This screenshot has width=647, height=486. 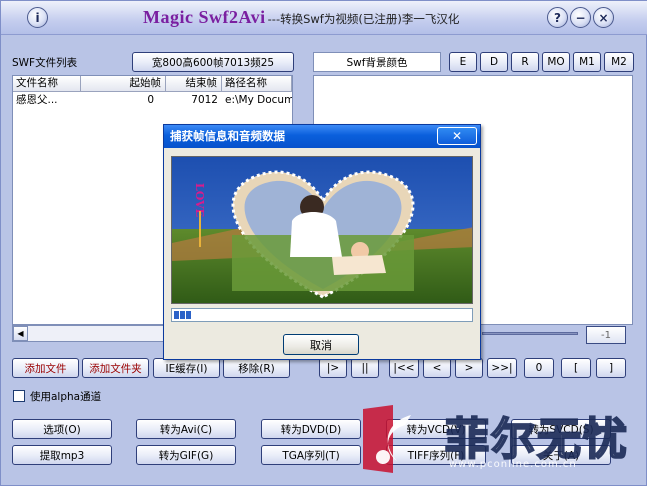 I want to click on options-button: 选项(O), so click(x=62, y=429).